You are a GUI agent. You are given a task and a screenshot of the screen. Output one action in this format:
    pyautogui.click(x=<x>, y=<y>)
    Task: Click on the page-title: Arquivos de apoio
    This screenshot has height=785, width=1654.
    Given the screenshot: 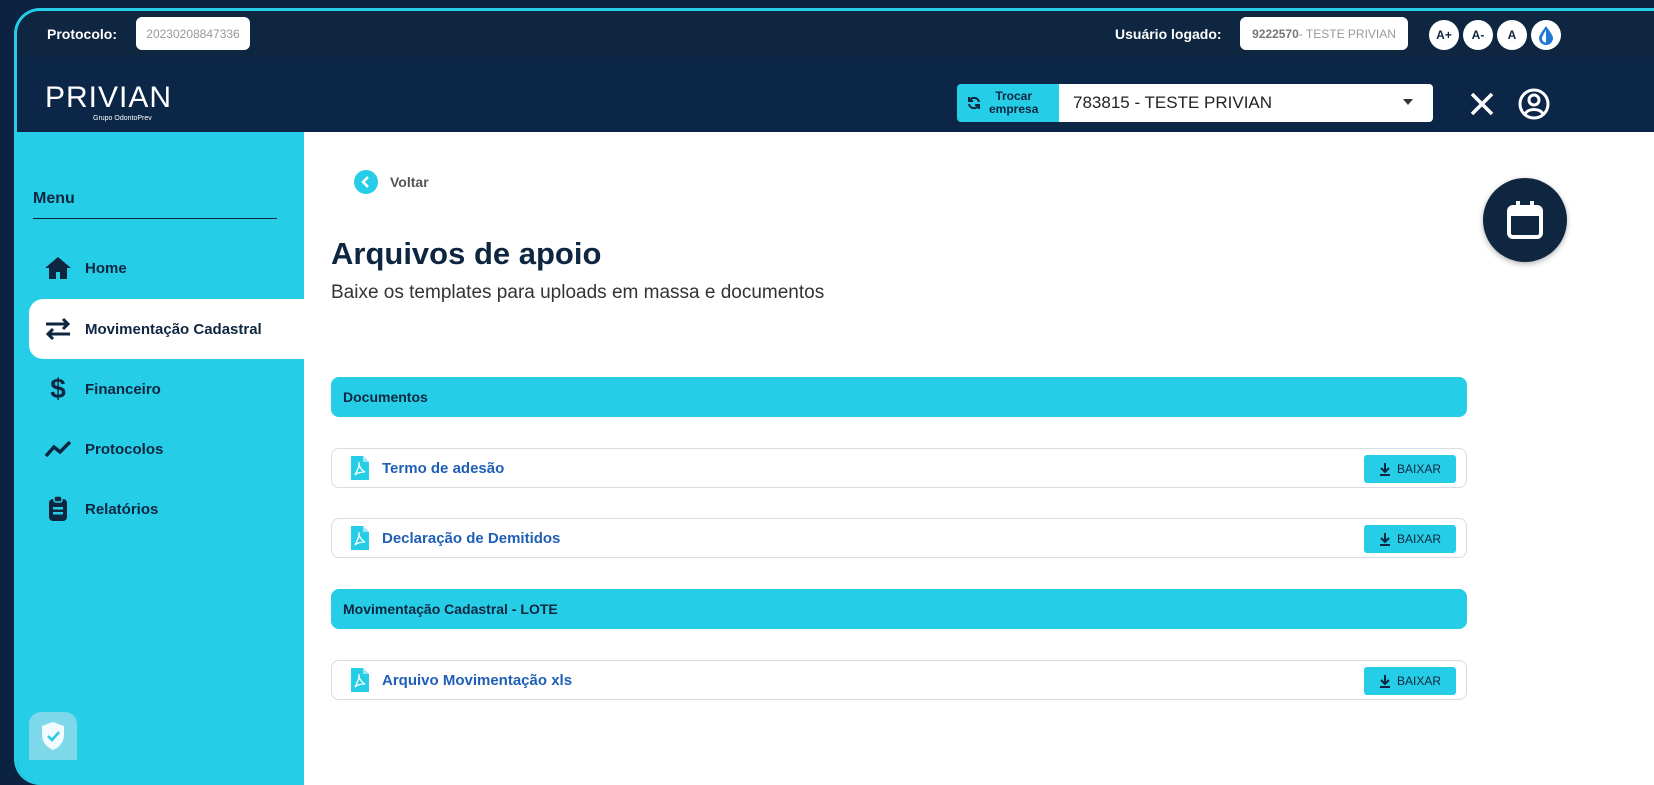 What is the action you would take?
    pyautogui.click(x=466, y=253)
    